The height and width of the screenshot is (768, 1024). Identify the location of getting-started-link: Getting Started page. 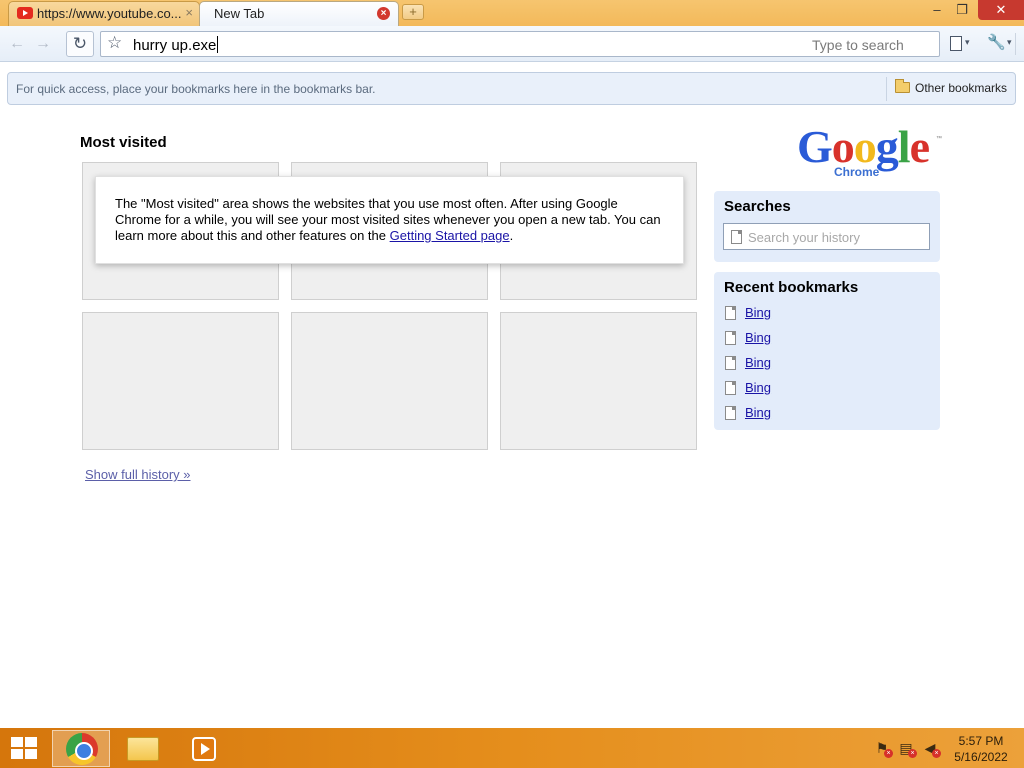
(450, 235).